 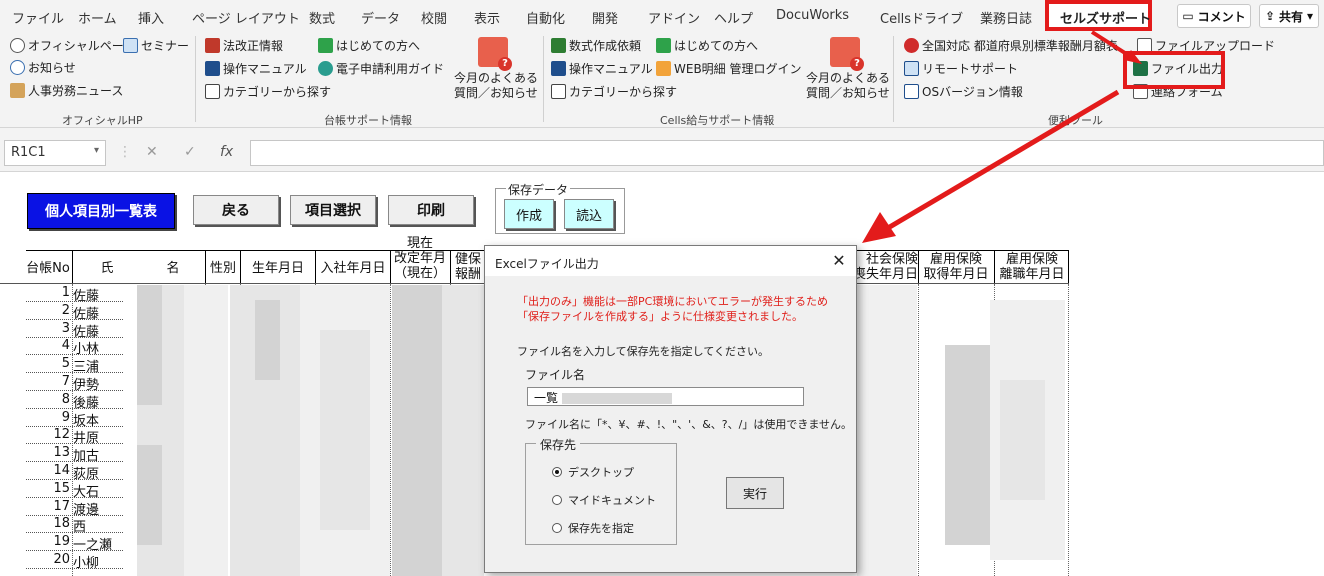 What do you see at coordinates (125, 152) in the screenshot?
I see `more-icon: ⋮` at bounding box center [125, 152].